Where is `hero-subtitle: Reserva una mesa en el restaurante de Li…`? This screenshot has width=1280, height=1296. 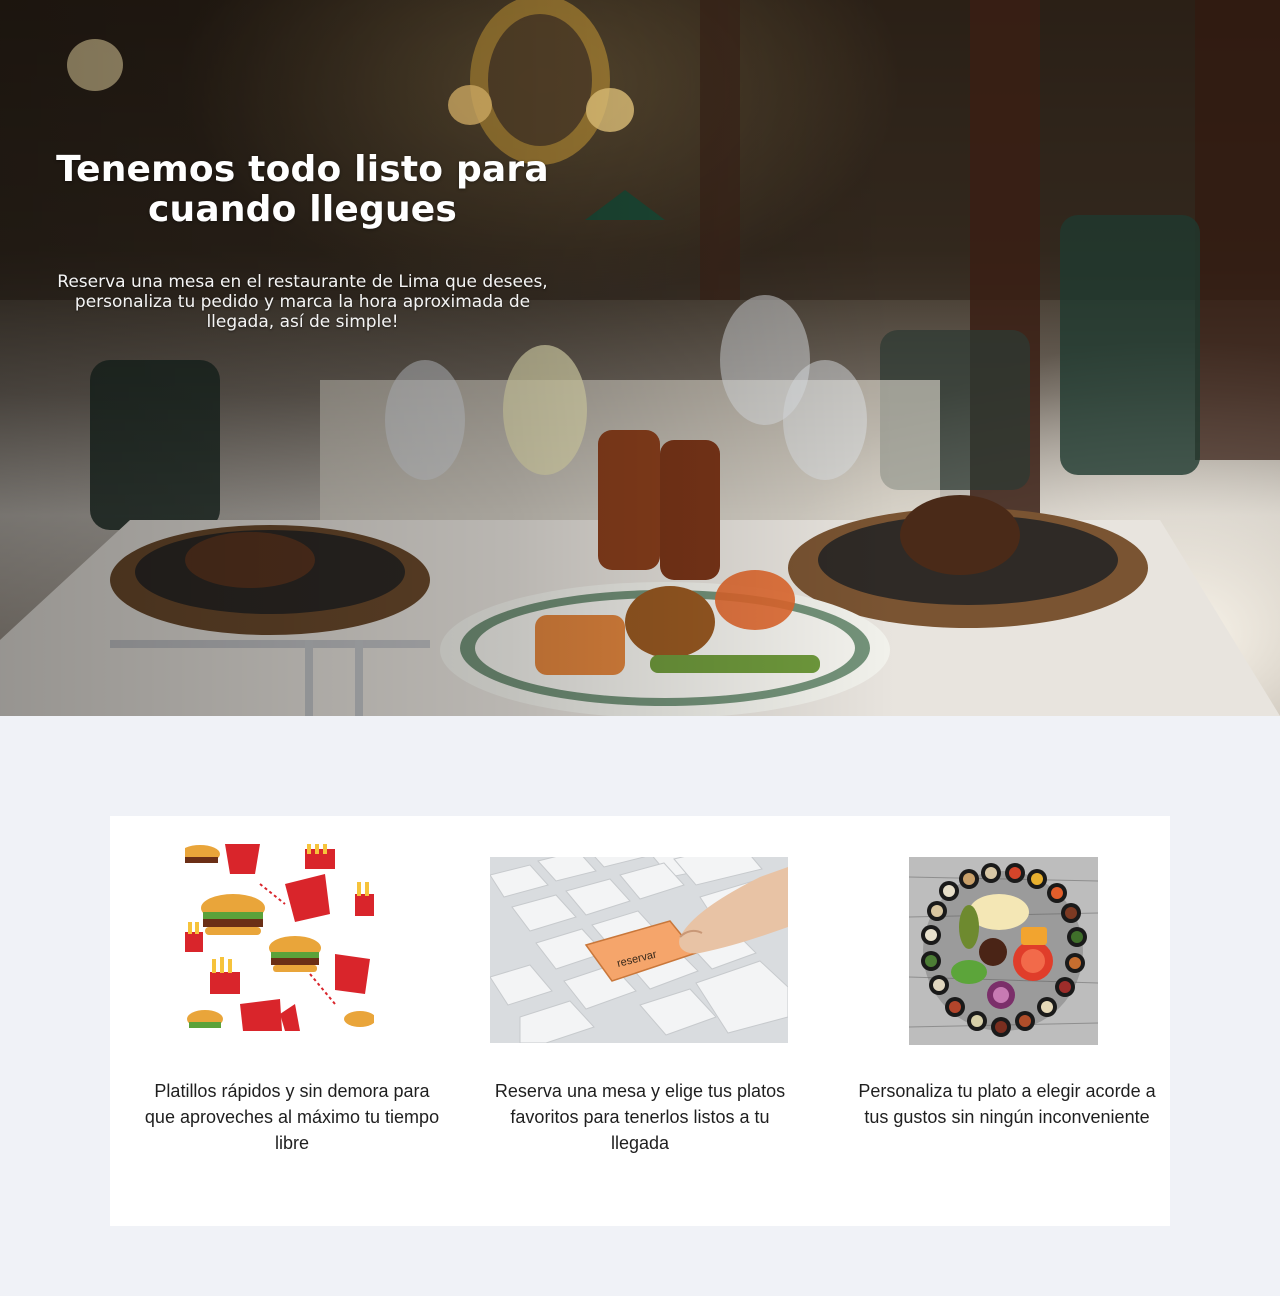 hero-subtitle: Reserva una mesa en el restaurante de Li… is located at coordinates (302, 302).